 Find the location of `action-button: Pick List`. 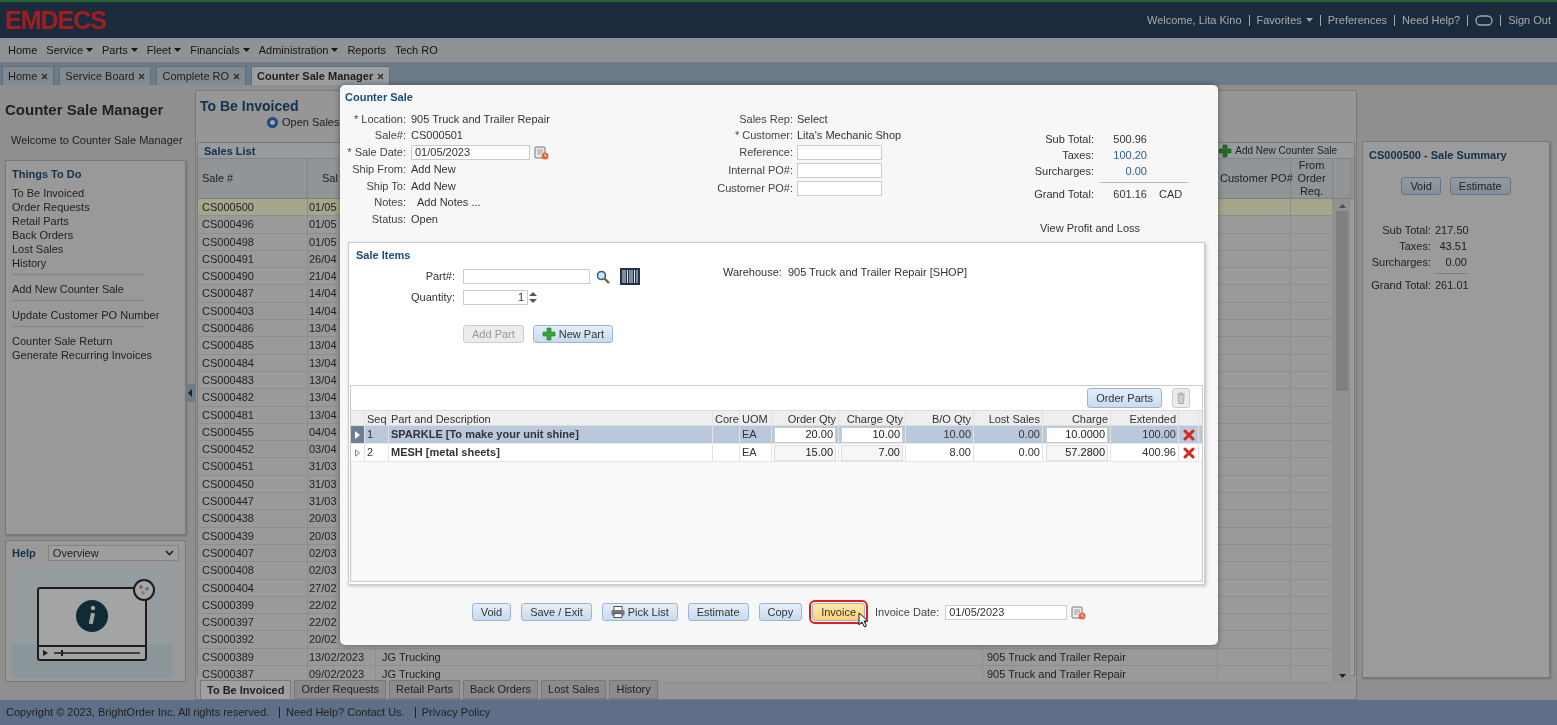

action-button: Pick List is located at coordinates (639, 612).